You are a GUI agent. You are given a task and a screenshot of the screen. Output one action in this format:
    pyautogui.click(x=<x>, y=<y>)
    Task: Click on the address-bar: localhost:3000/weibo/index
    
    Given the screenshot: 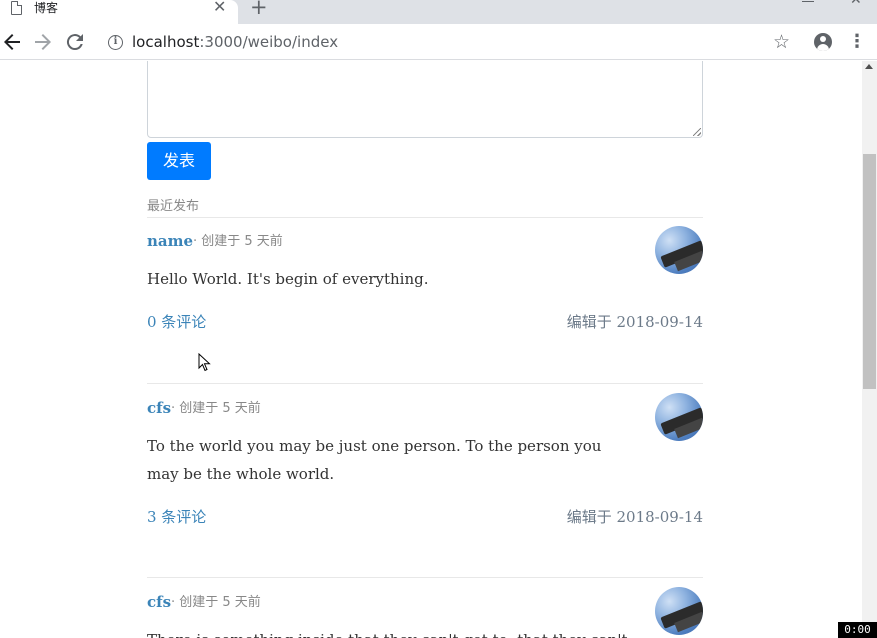 What is the action you would take?
    pyautogui.click(x=235, y=42)
    